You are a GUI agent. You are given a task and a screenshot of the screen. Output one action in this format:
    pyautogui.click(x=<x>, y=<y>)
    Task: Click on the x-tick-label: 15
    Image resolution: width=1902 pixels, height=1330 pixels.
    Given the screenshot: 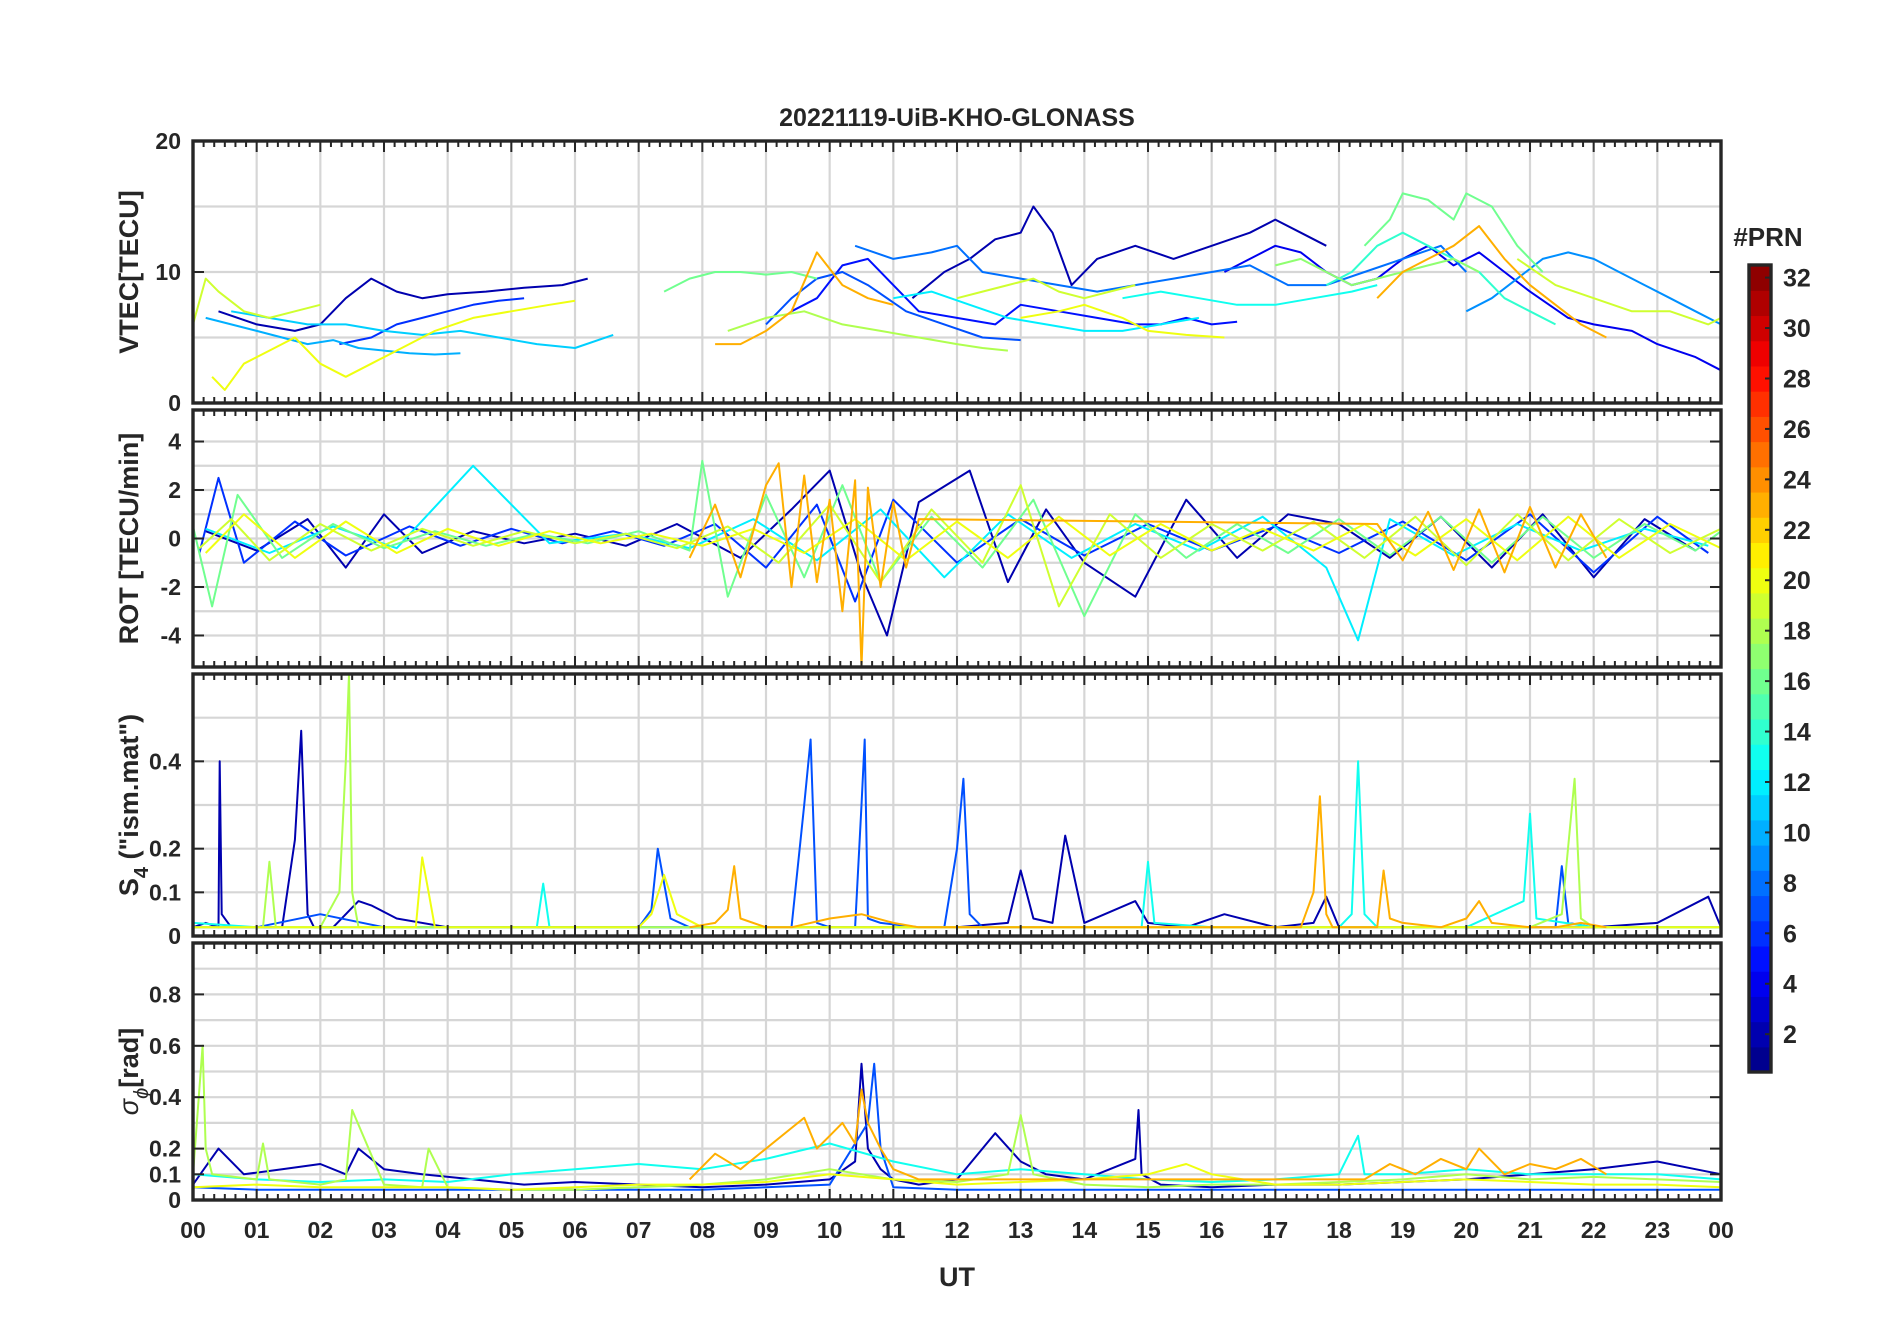 What is the action you would take?
    pyautogui.click(x=1148, y=1230)
    